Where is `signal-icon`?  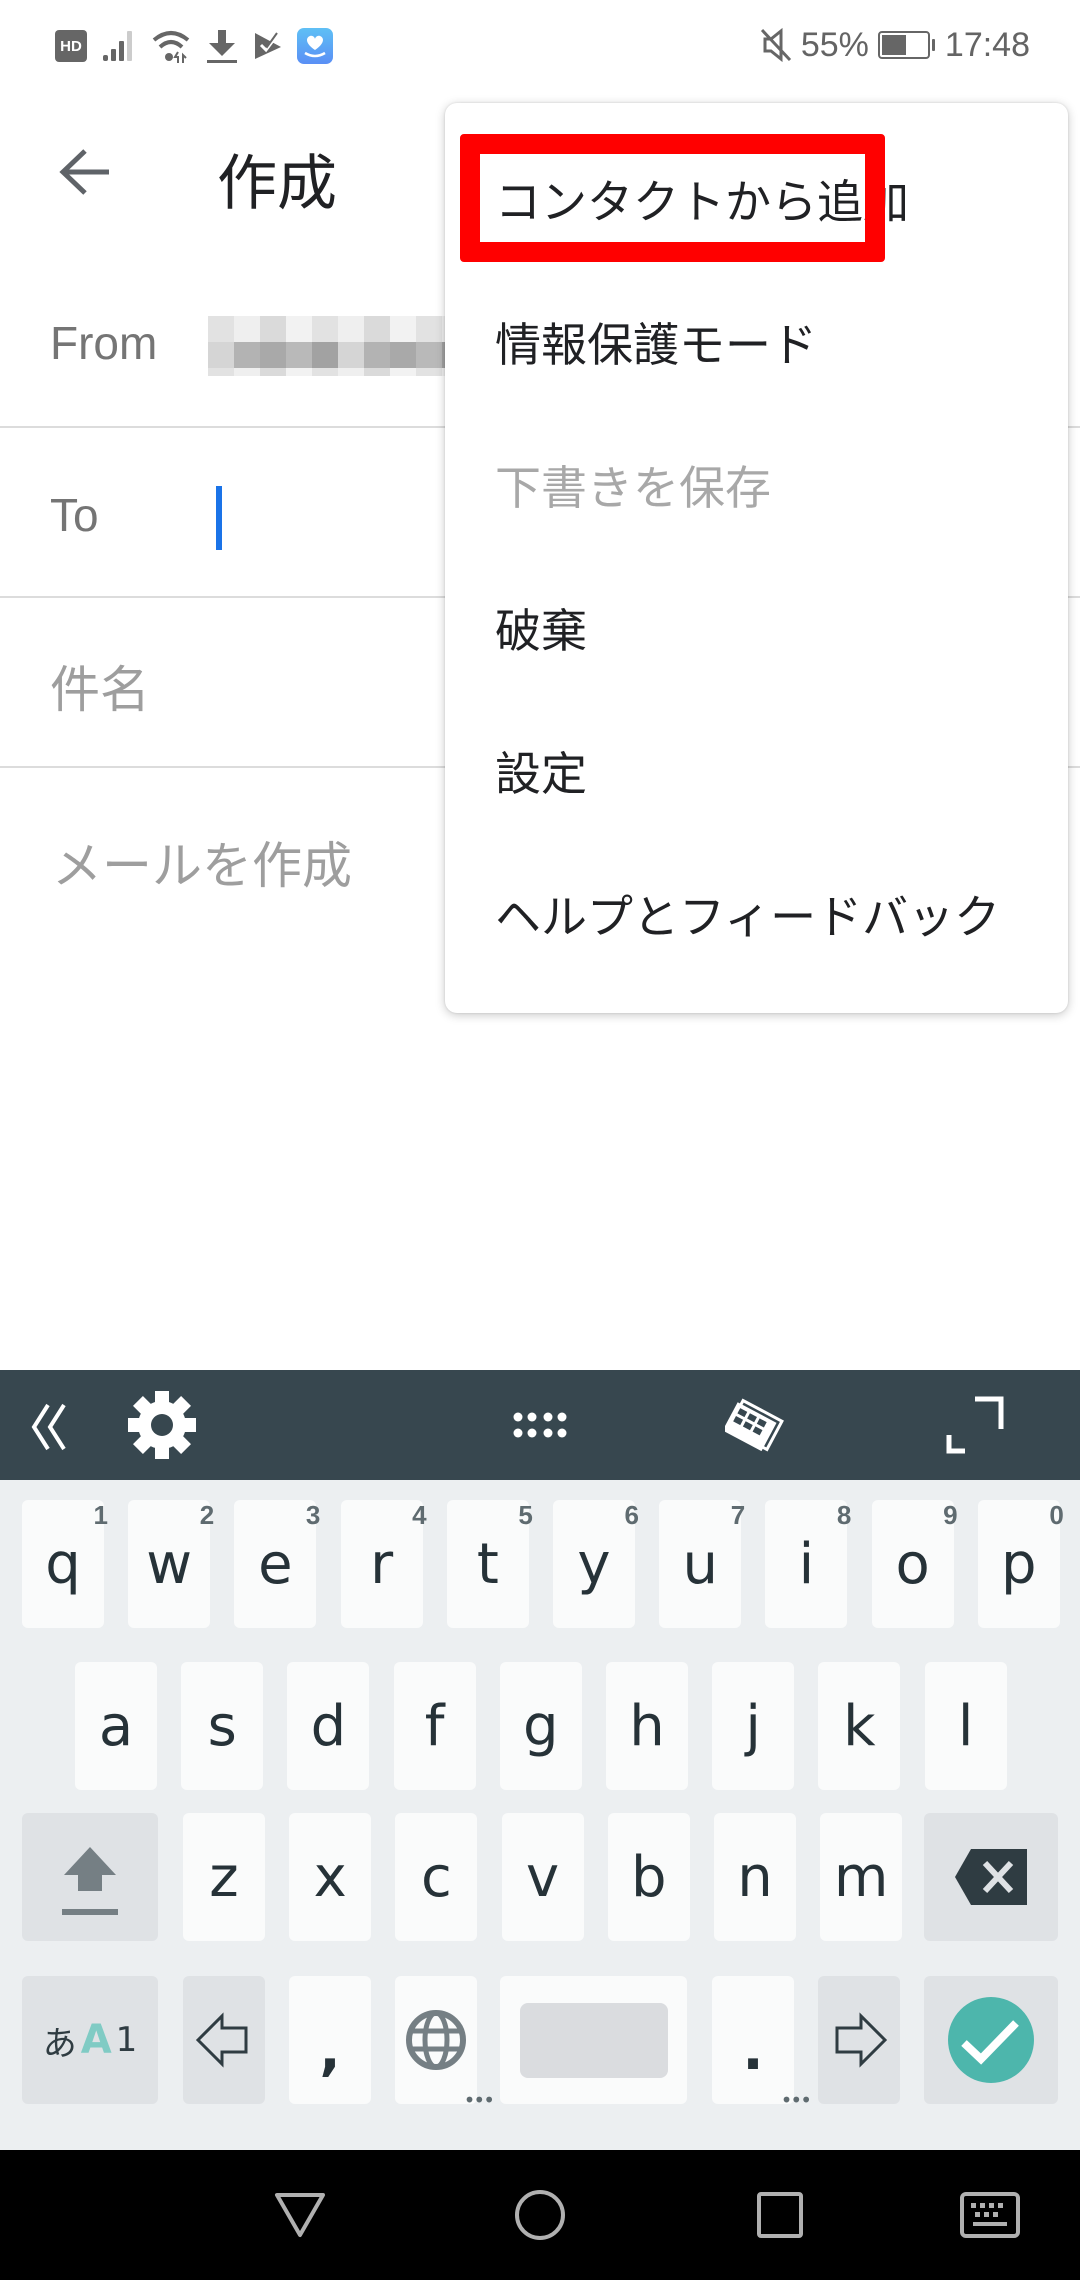
signal-icon is located at coordinates (117, 46).